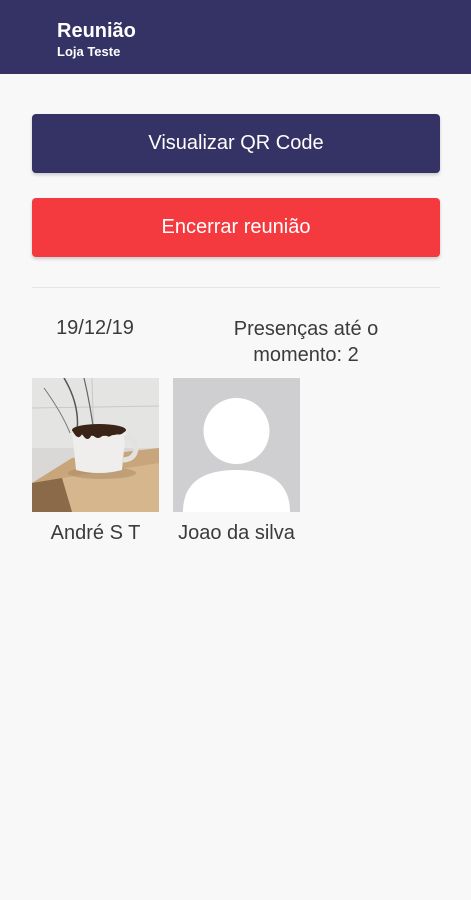  What do you see at coordinates (96, 31) in the screenshot?
I see `page-title: Reunião` at bounding box center [96, 31].